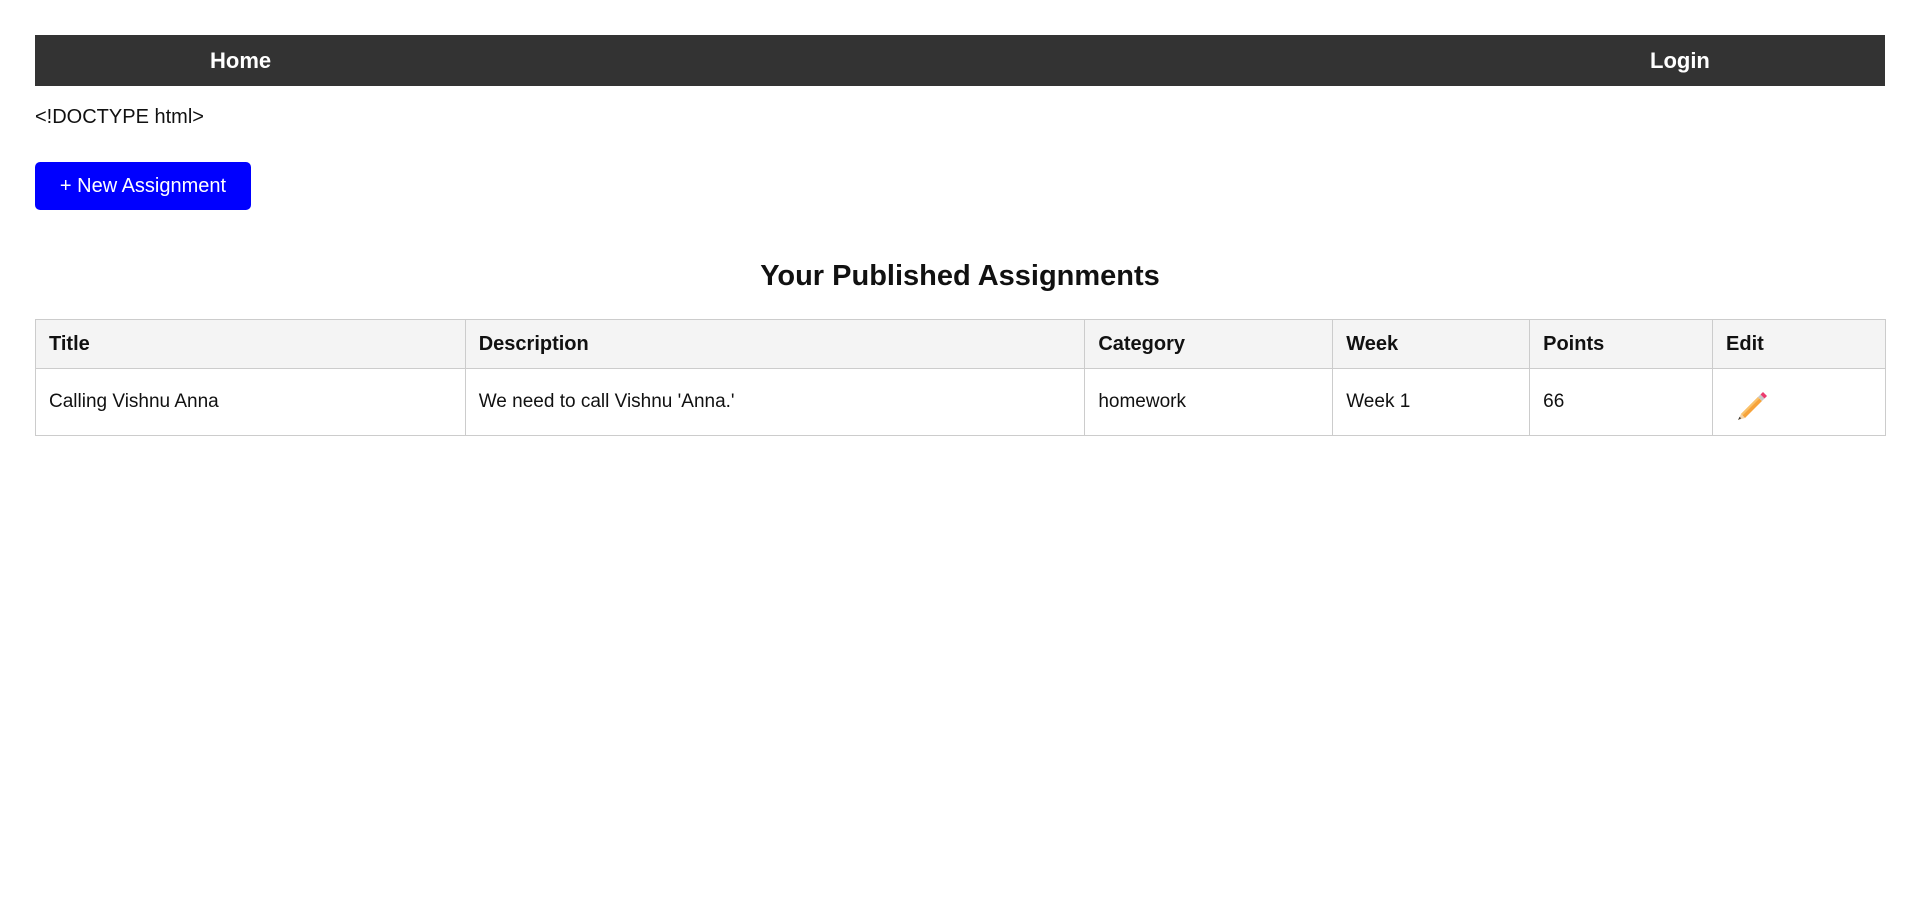  I want to click on cell-title: Calling Vishnu Anna, so click(250, 402).